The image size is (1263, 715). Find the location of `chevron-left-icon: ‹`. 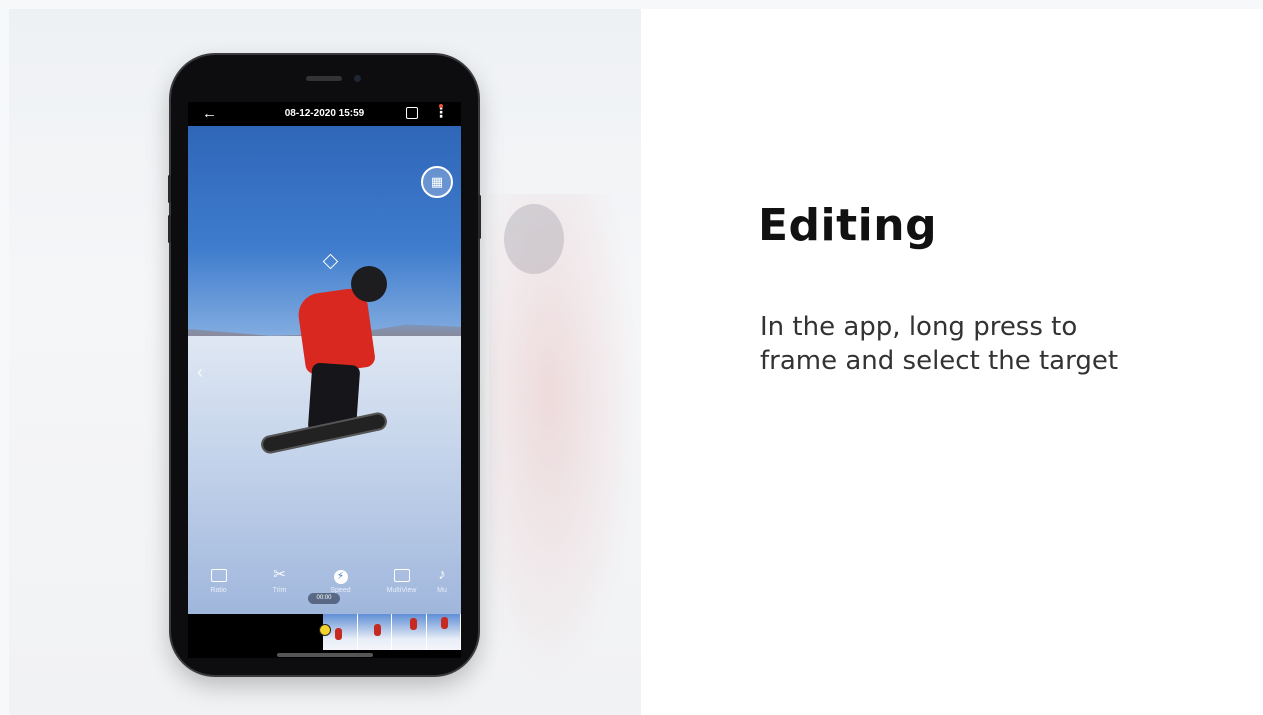

chevron-left-icon: ‹ is located at coordinates (200, 372).